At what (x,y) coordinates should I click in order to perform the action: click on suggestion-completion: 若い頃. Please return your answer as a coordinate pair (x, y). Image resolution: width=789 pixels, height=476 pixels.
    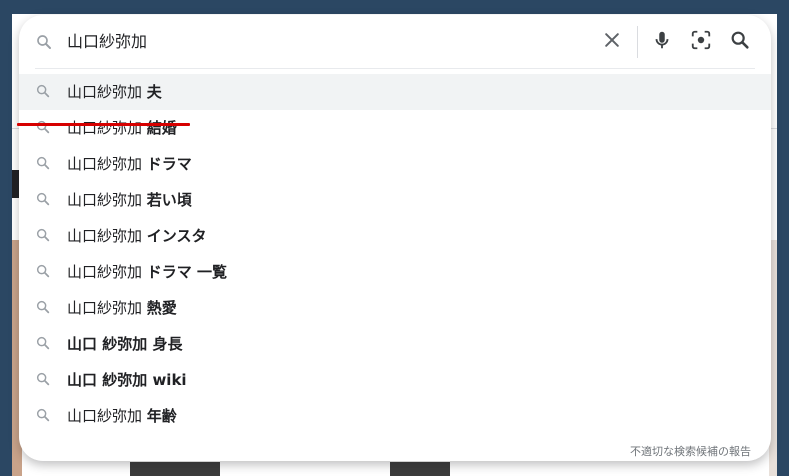
    Looking at the image, I should click on (169, 200).